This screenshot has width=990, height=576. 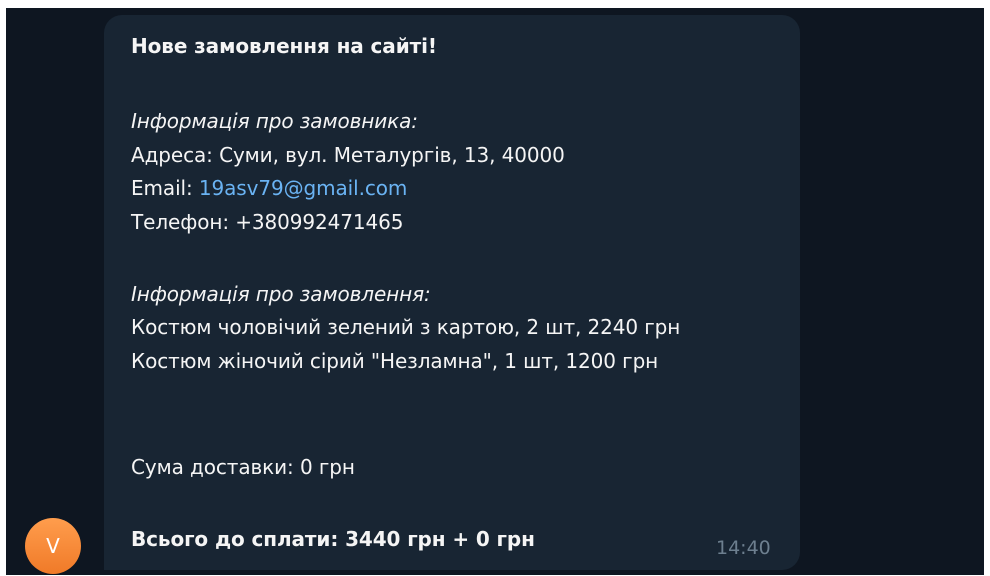 What do you see at coordinates (212, 467) in the screenshot?
I see `delivery-label: Сума доставки:` at bounding box center [212, 467].